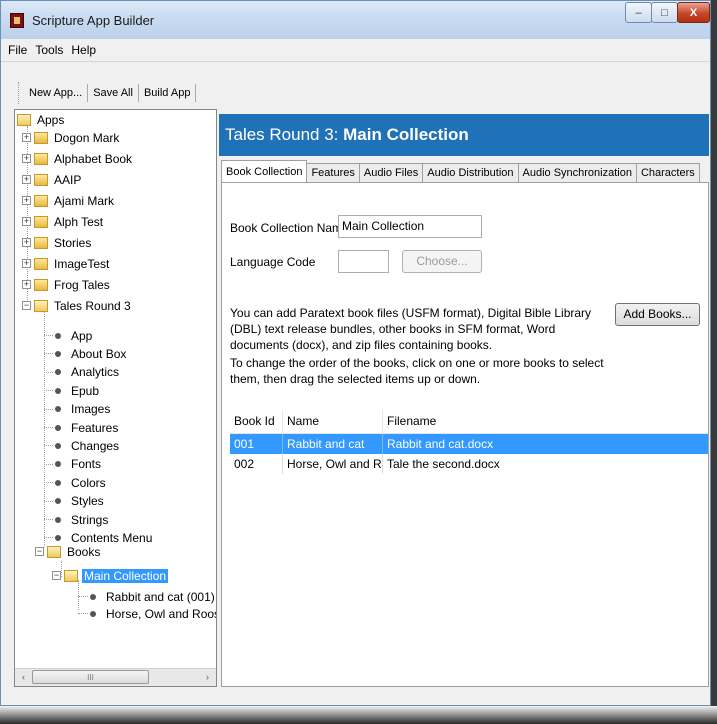 The width and height of the screenshot is (717, 724). Describe the element at coordinates (98, 354) in the screenshot. I see `tree-item-setting: About Box` at that location.